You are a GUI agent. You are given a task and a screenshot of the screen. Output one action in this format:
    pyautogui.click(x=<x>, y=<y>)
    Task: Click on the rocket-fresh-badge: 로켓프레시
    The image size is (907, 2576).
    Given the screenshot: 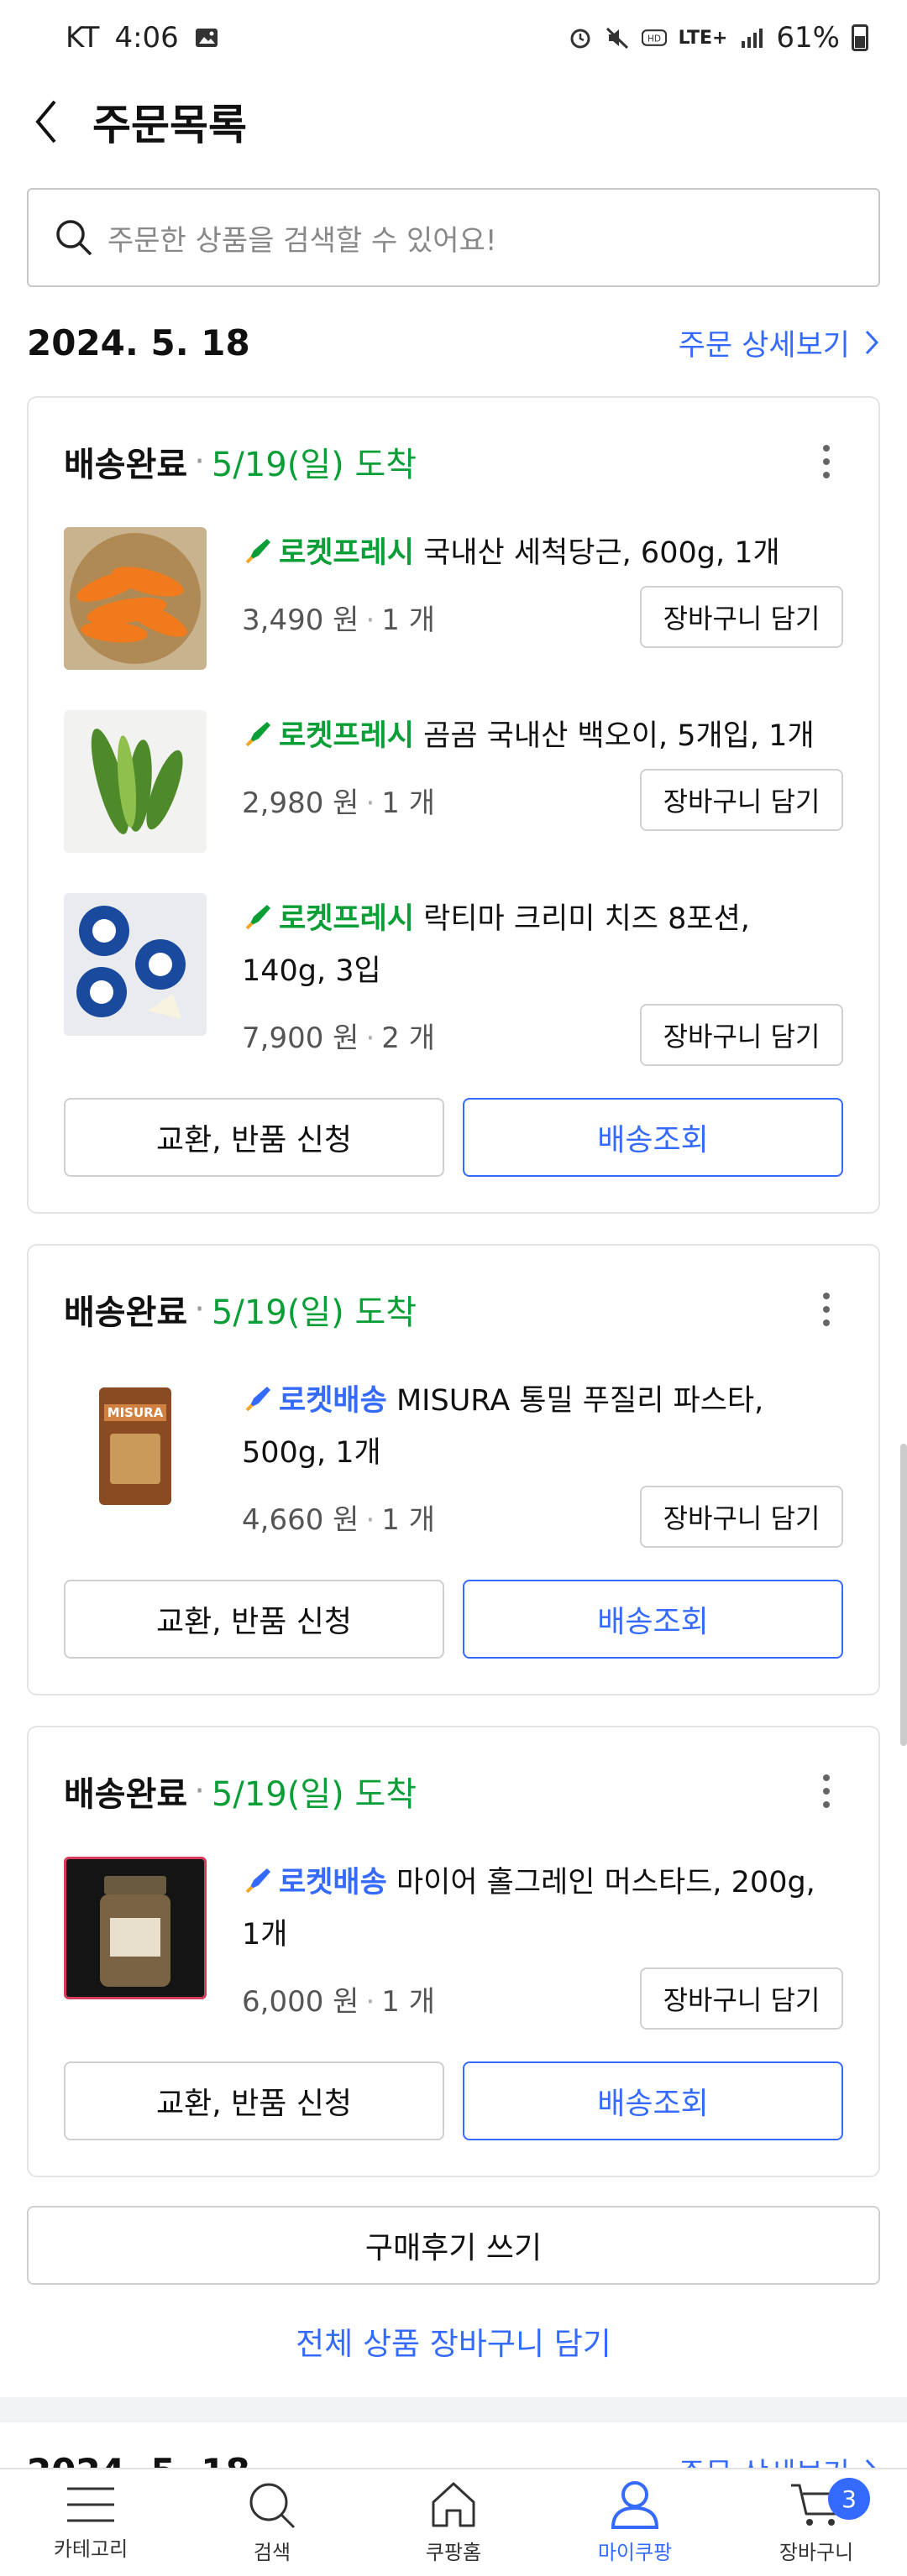 What is the action you would take?
    pyautogui.click(x=347, y=553)
    